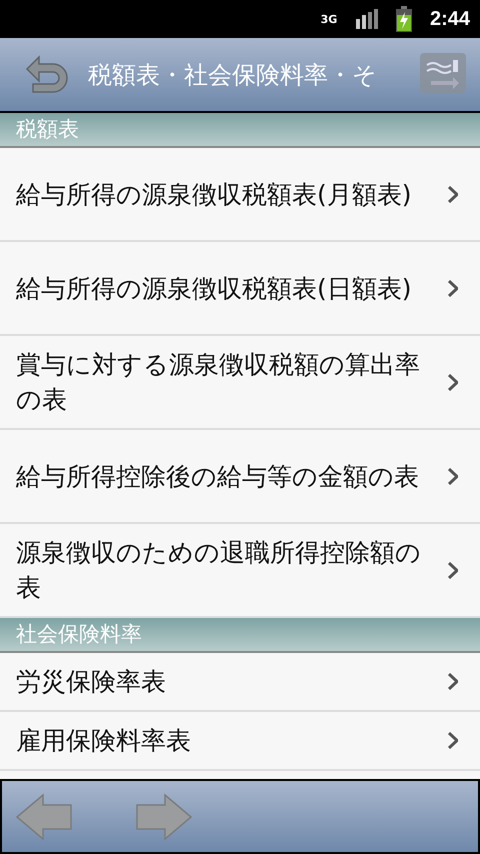 This screenshot has width=480, height=854. What do you see at coordinates (218, 382) in the screenshot?
I see `item-label: 賞与に対する源泉徴収税額の算出率の表` at bounding box center [218, 382].